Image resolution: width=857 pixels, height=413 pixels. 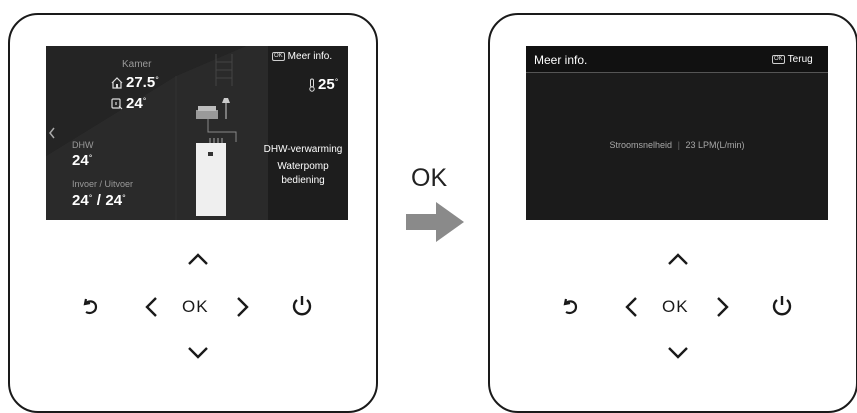 I want to click on outdoor-temp-degree: °, so click(x=336, y=82).